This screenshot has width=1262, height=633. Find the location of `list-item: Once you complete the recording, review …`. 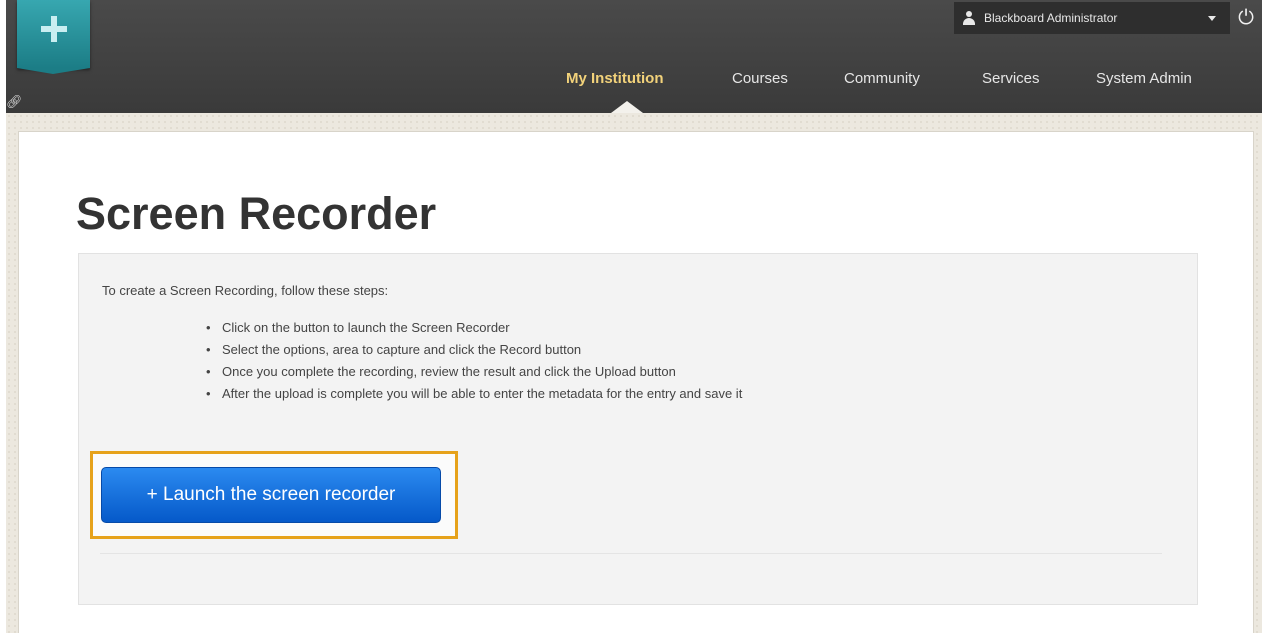

list-item: Once you complete the recording, review … is located at coordinates (474, 372).